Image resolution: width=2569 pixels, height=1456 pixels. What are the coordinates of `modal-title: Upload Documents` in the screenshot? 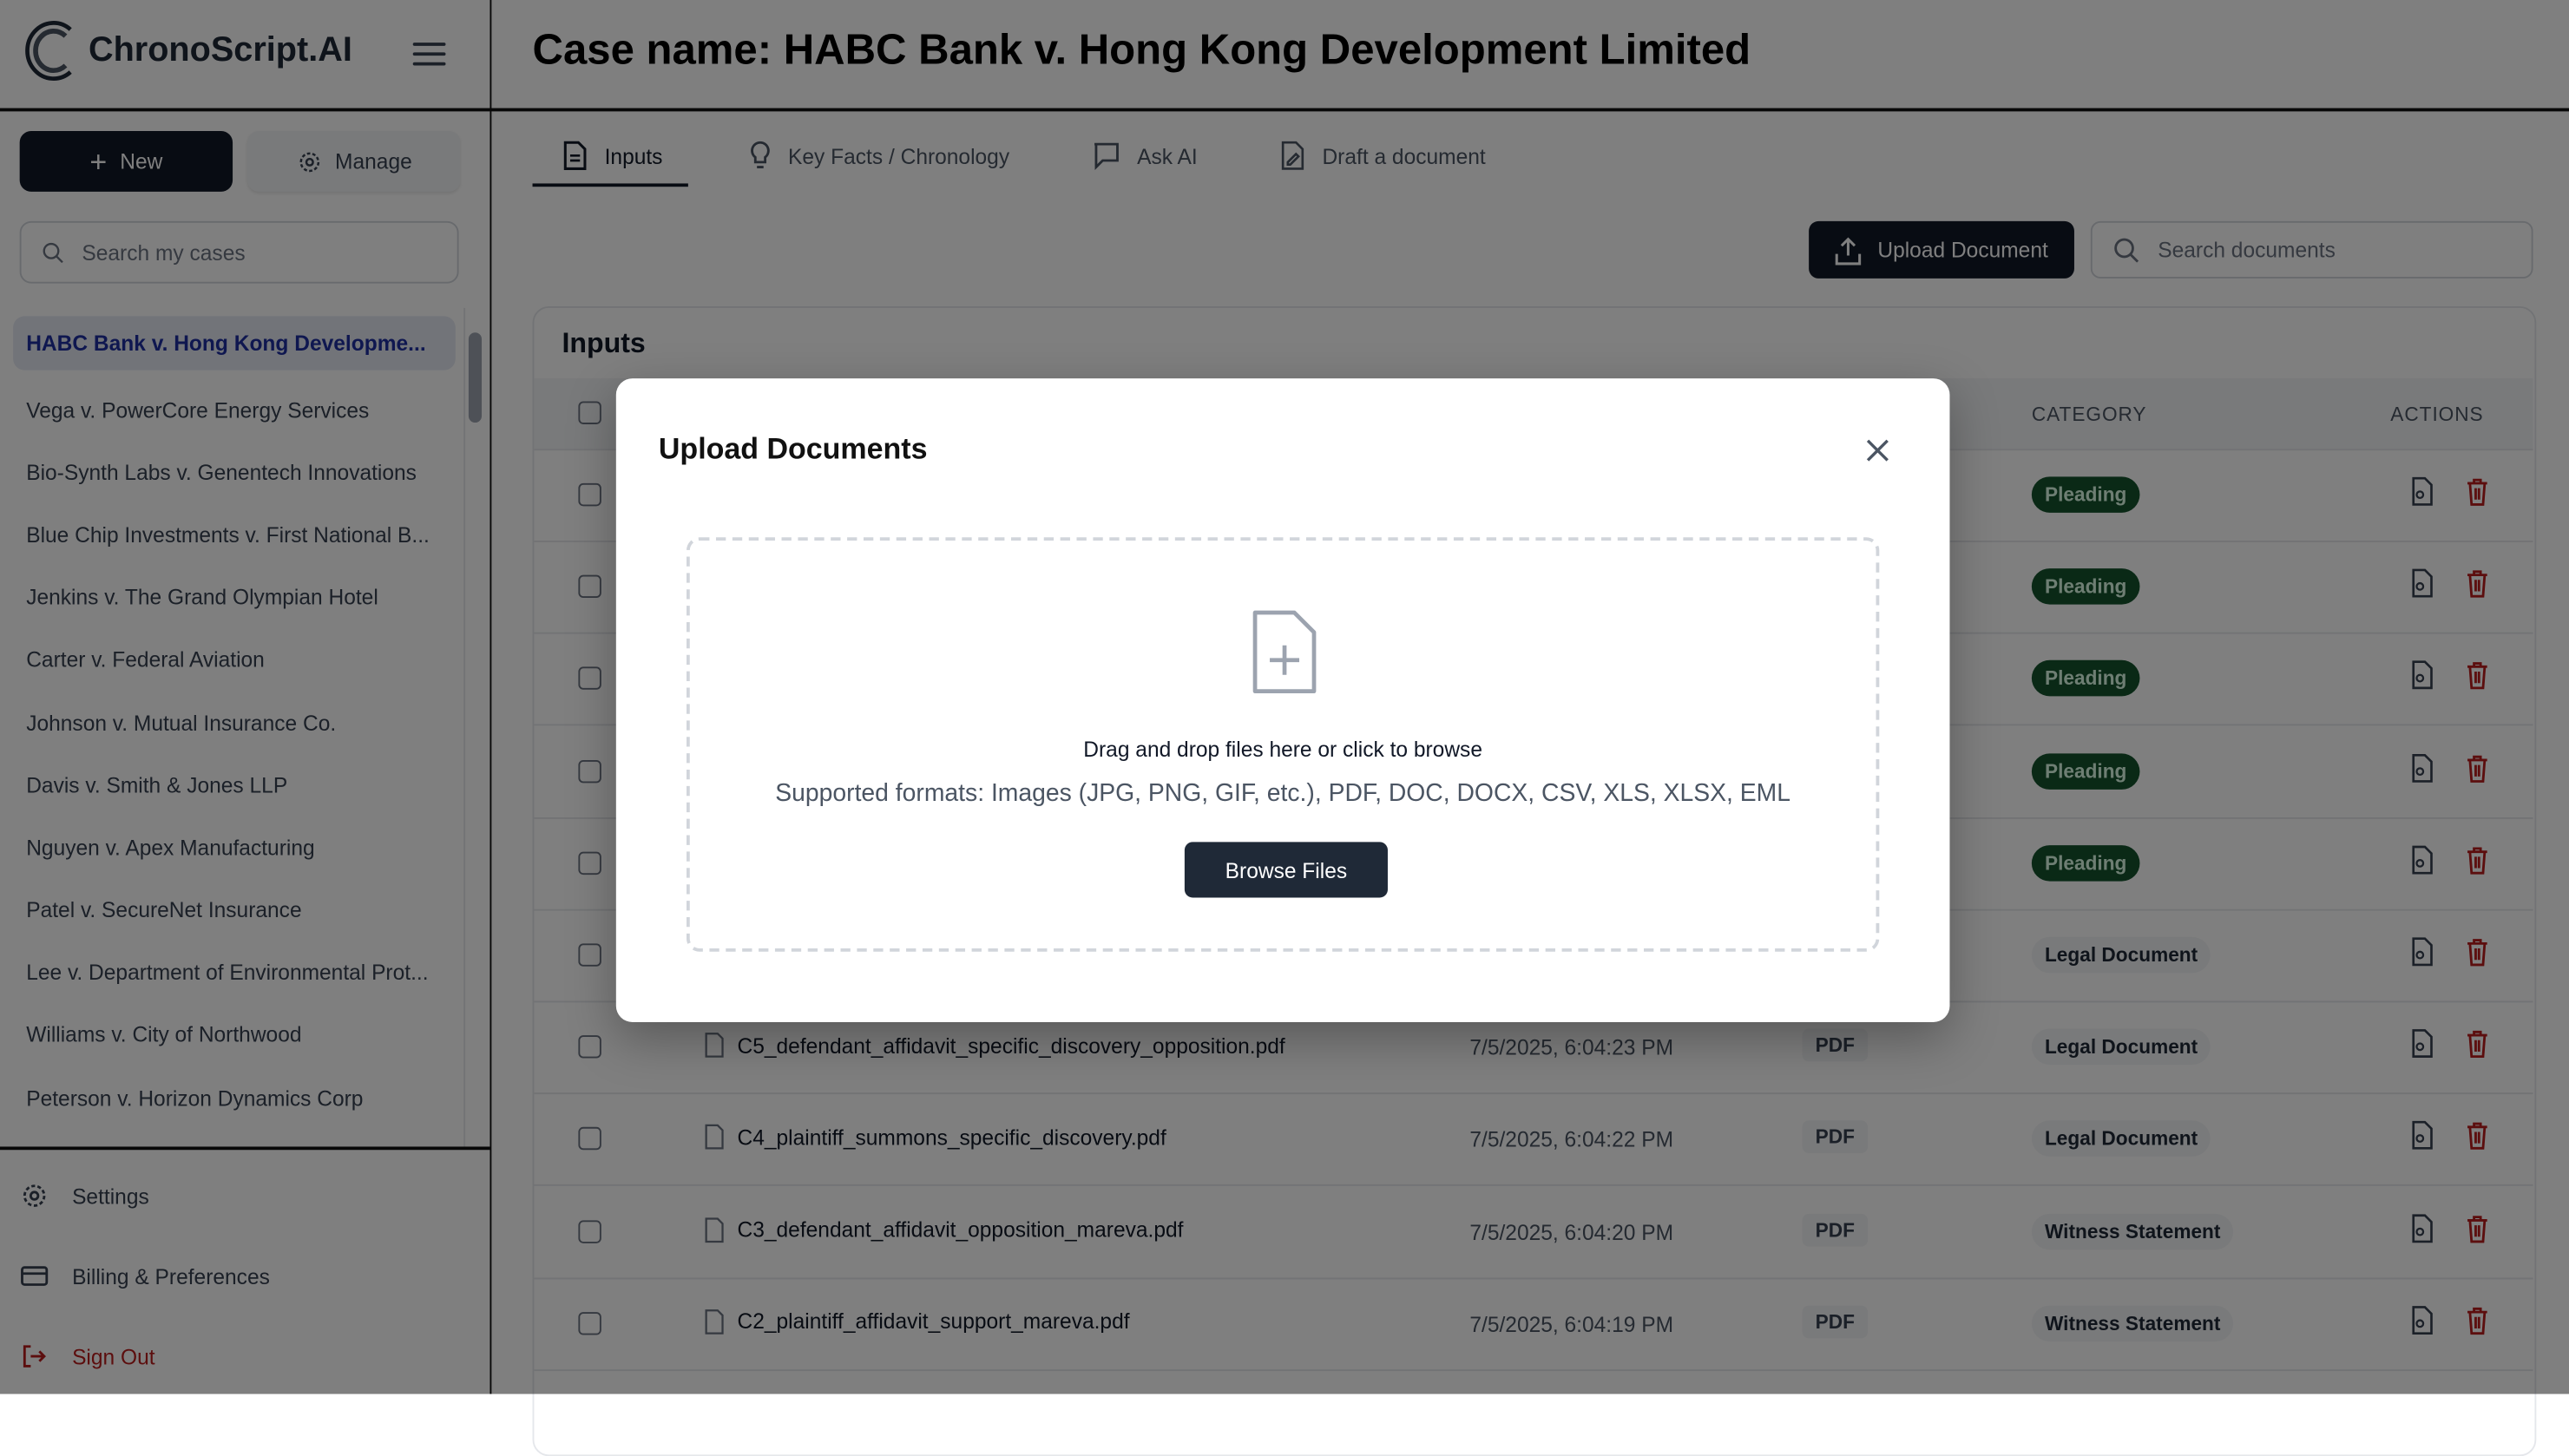 It's located at (793, 449).